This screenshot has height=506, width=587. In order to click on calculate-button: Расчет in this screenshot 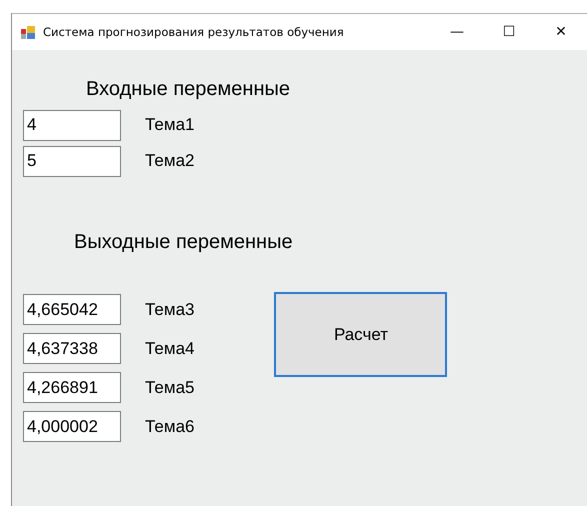, I will do `click(361, 334)`.